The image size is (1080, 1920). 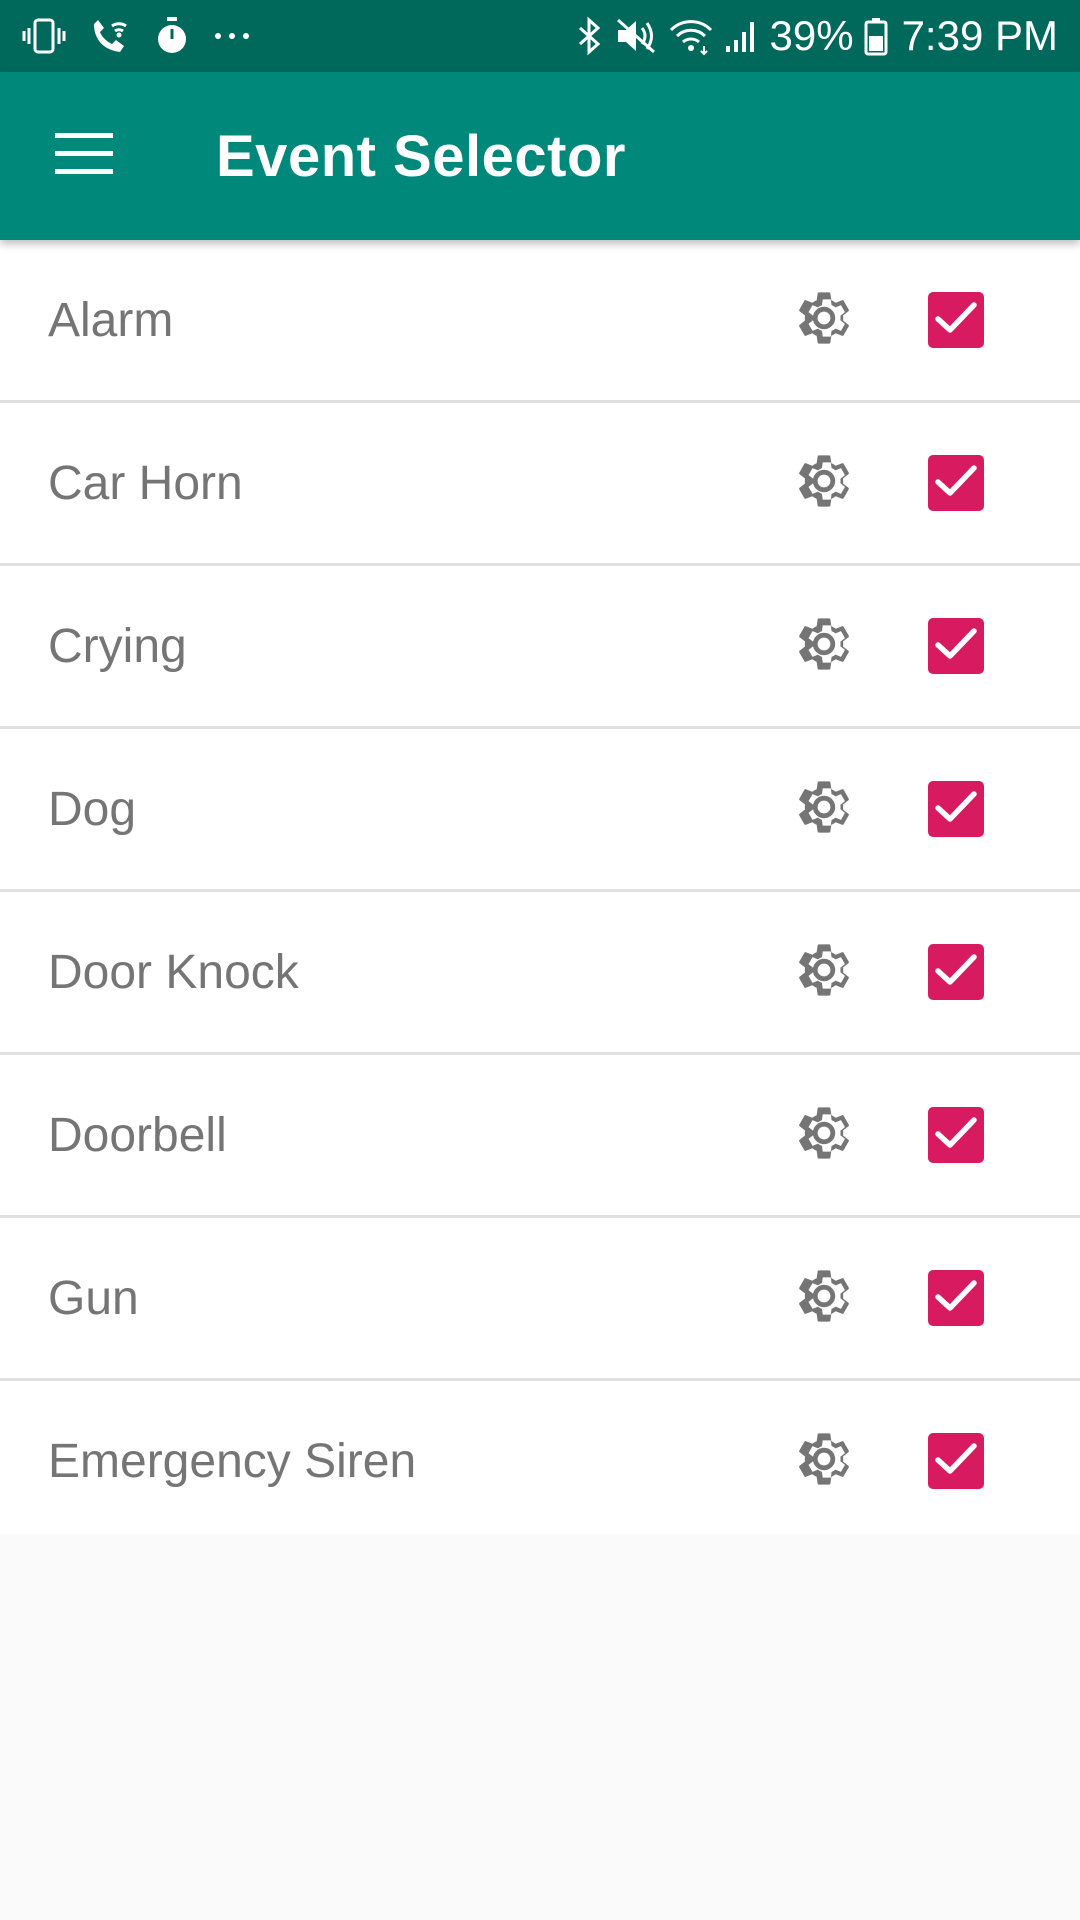 I want to click on battery-icon, so click(x=876, y=36).